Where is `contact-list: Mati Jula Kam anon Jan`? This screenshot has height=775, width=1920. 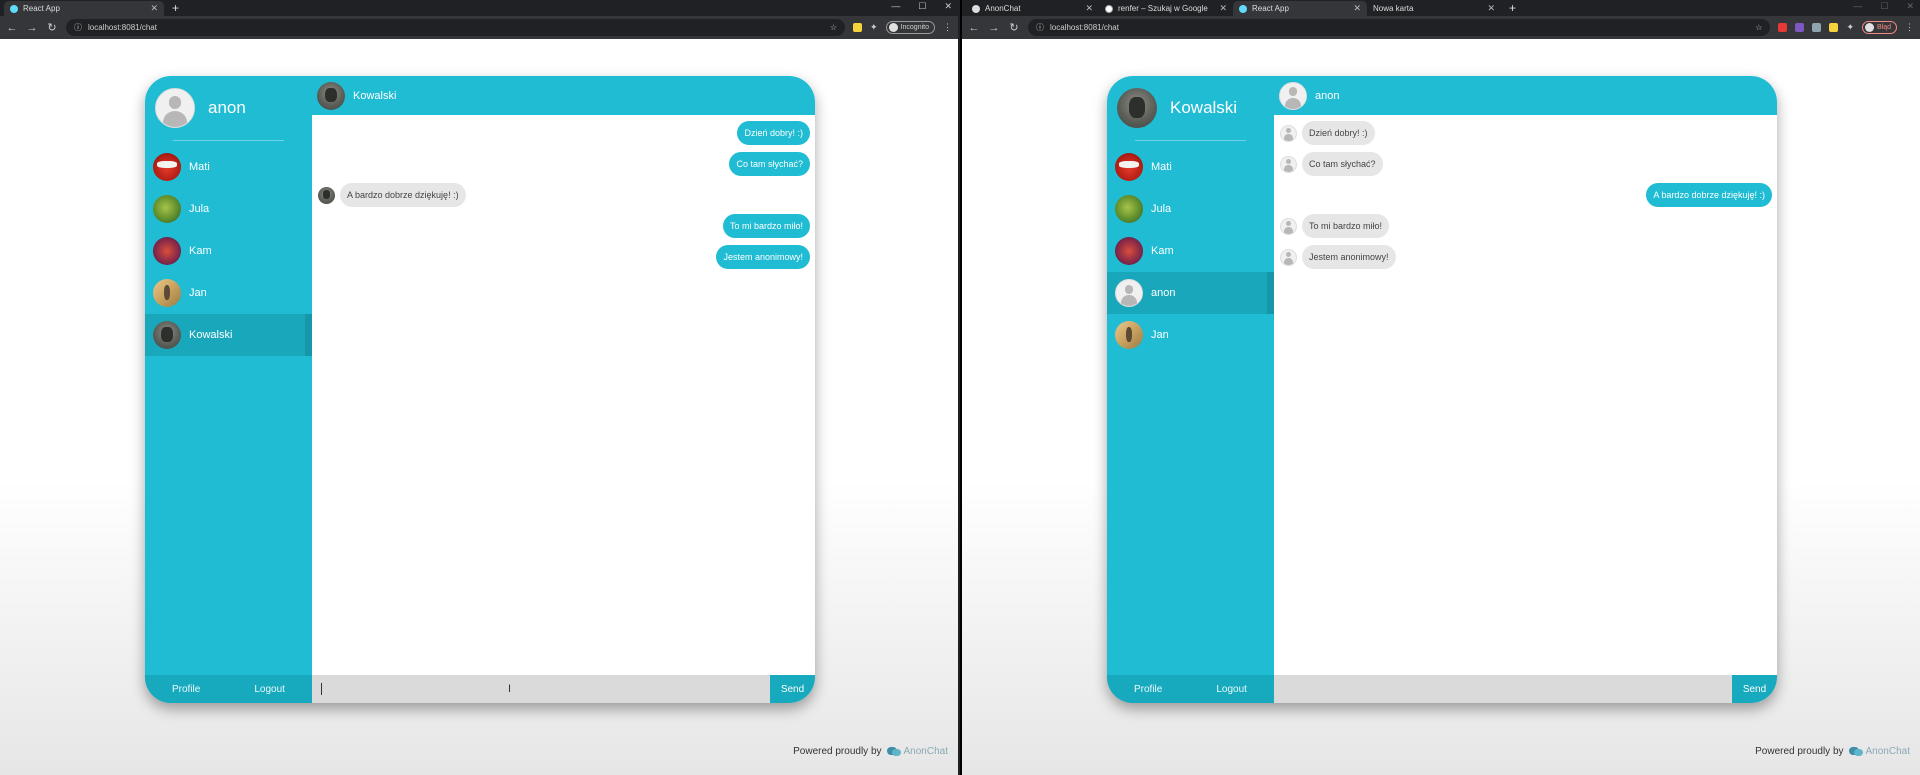
contact-list: Mati Jula Kam anon Jan is located at coordinates (1190, 251).